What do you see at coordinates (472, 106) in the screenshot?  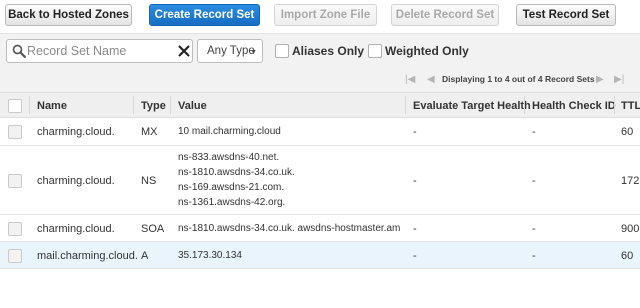 I see `column-header-evaluate-target-health: Evaluate Target Health` at bounding box center [472, 106].